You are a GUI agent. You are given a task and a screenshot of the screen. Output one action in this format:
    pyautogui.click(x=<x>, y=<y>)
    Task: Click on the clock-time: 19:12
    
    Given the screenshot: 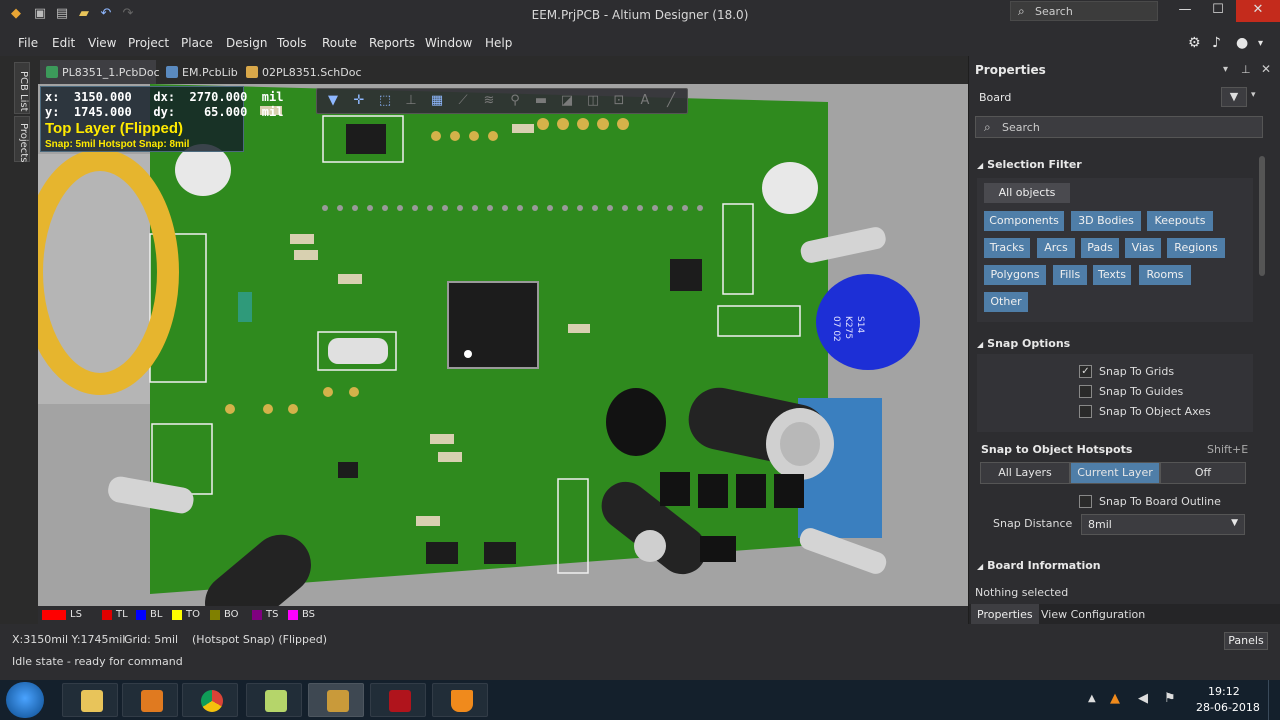 What is the action you would take?
    pyautogui.click(x=1224, y=691)
    